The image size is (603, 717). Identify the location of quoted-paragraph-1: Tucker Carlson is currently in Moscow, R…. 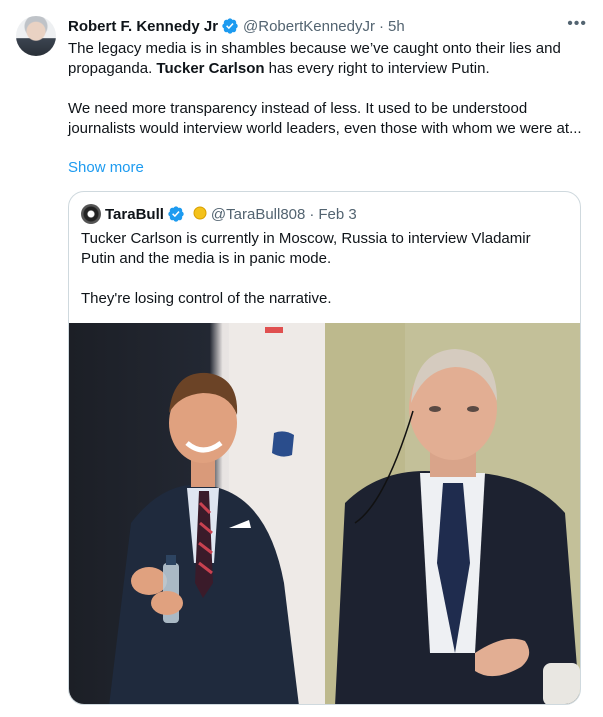
(306, 248).